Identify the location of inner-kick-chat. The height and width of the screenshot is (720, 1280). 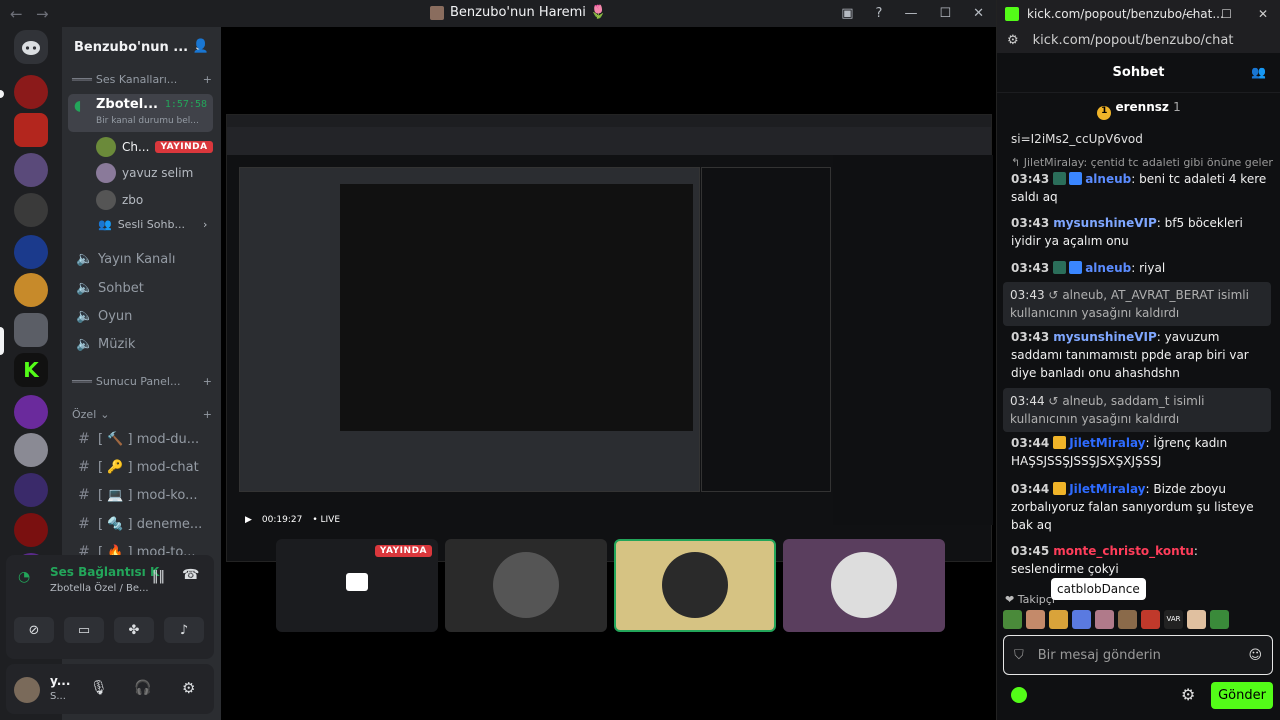
(766, 329).